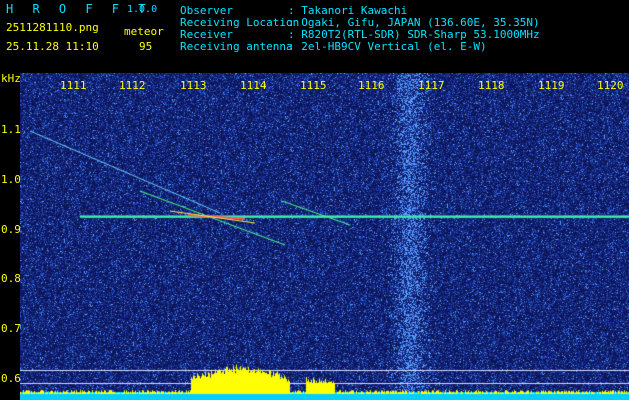 The image size is (629, 400). I want to click on time-tick-1112: 1112, so click(132, 85).